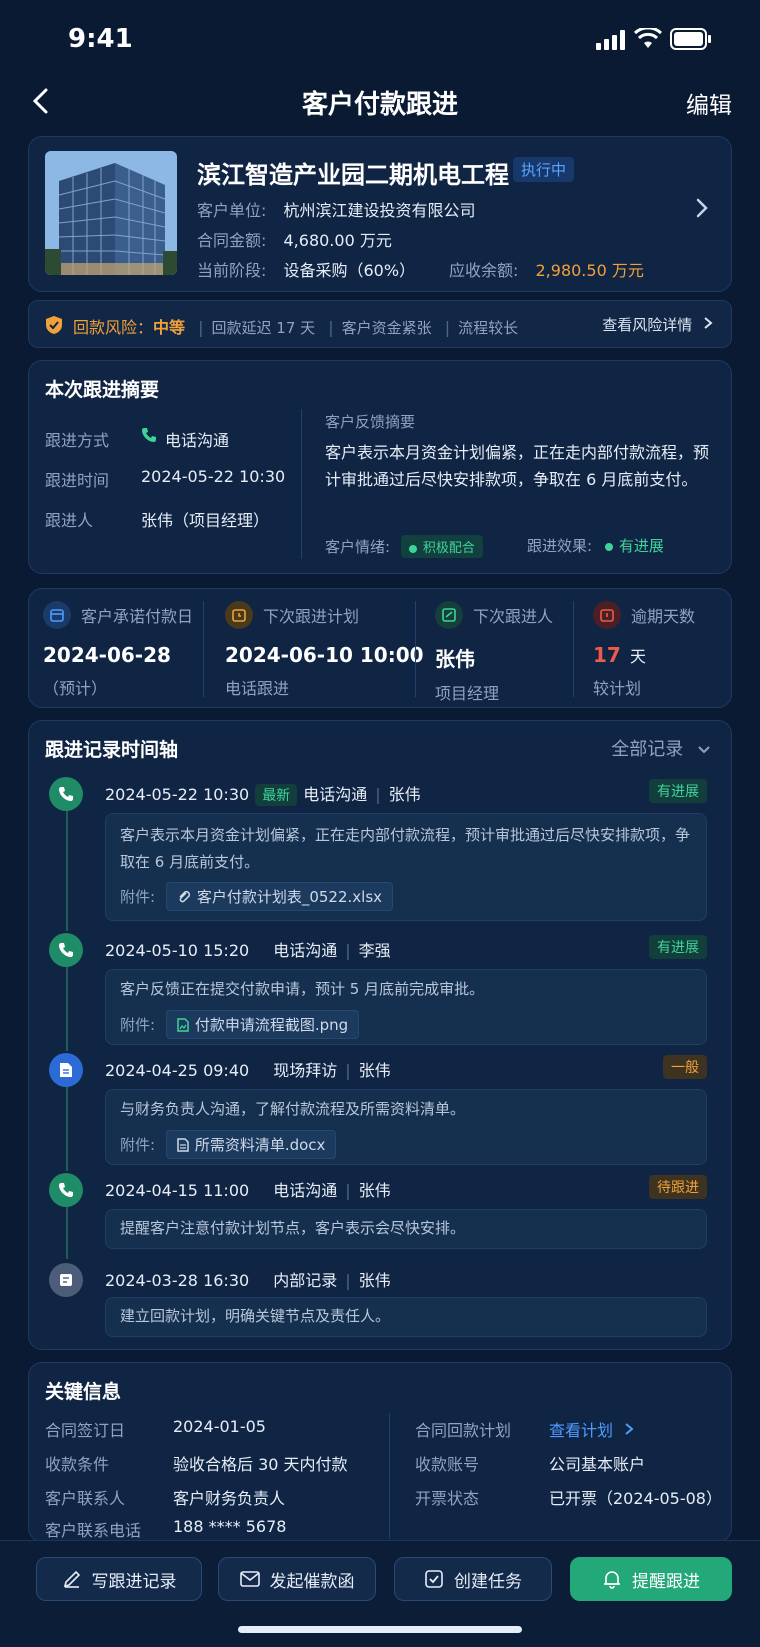 Image resolution: width=760 pixels, height=1647 pixels. I want to click on attachment-file: 付款申请流程截图.png, so click(262, 1024).